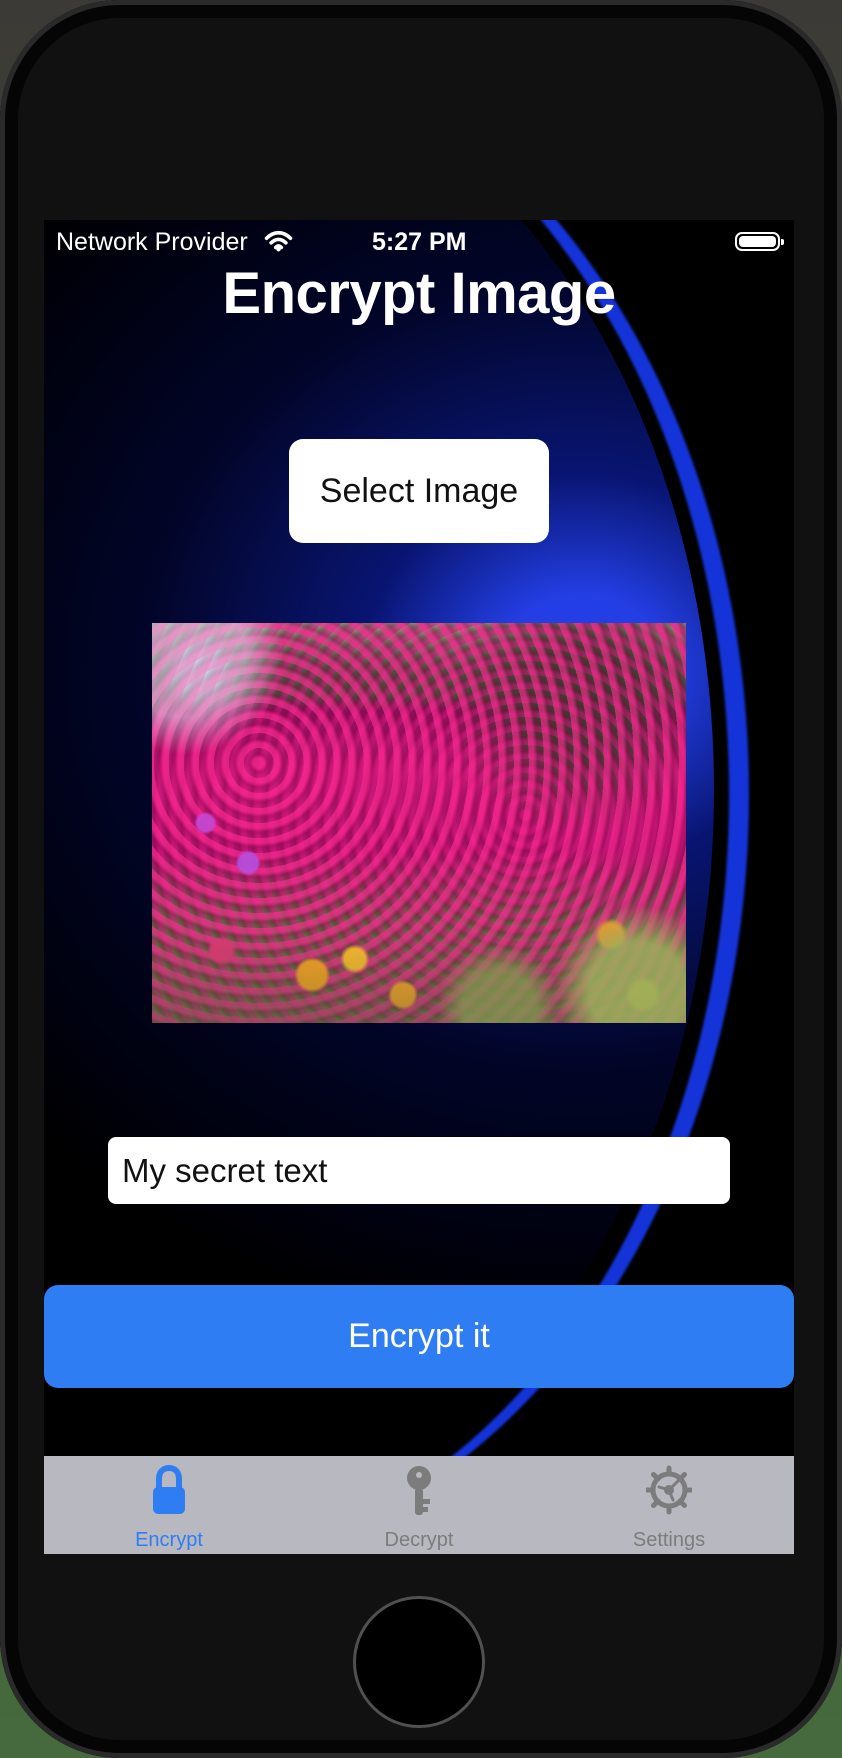 The image size is (842, 1758). I want to click on tab-settings: Settings, so click(669, 1505).